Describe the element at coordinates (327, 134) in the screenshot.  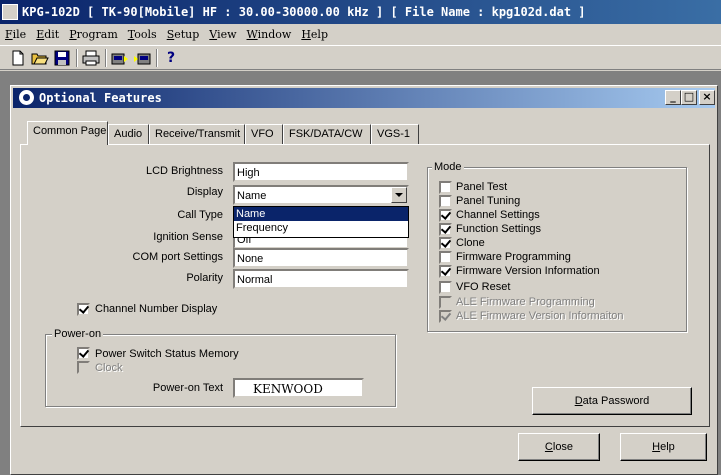
I see `tab-fsk-data-cw: FSK/DATA/CW` at that location.